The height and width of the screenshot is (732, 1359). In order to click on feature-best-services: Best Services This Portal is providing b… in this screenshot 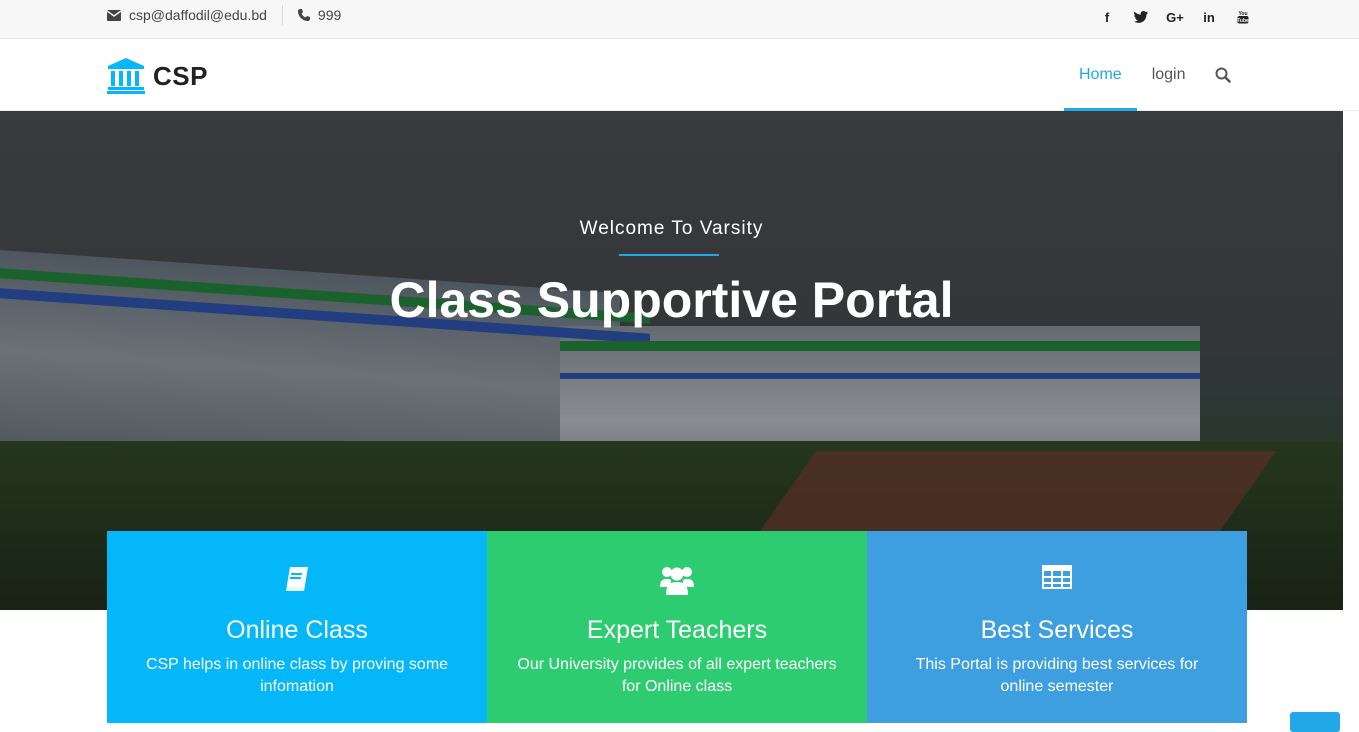, I will do `click(1057, 627)`.